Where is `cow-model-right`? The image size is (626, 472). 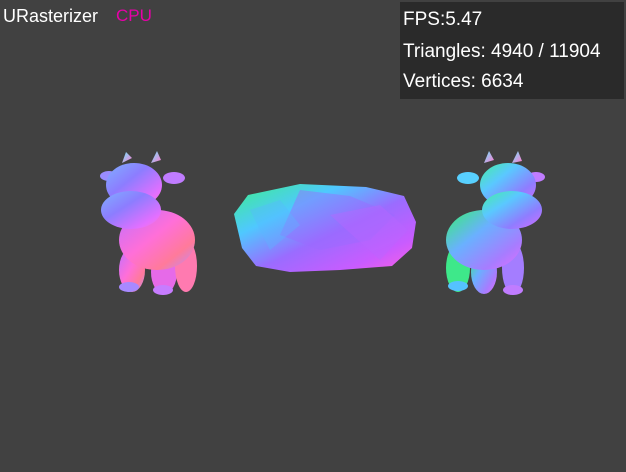
cow-model-right is located at coordinates (495, 223).